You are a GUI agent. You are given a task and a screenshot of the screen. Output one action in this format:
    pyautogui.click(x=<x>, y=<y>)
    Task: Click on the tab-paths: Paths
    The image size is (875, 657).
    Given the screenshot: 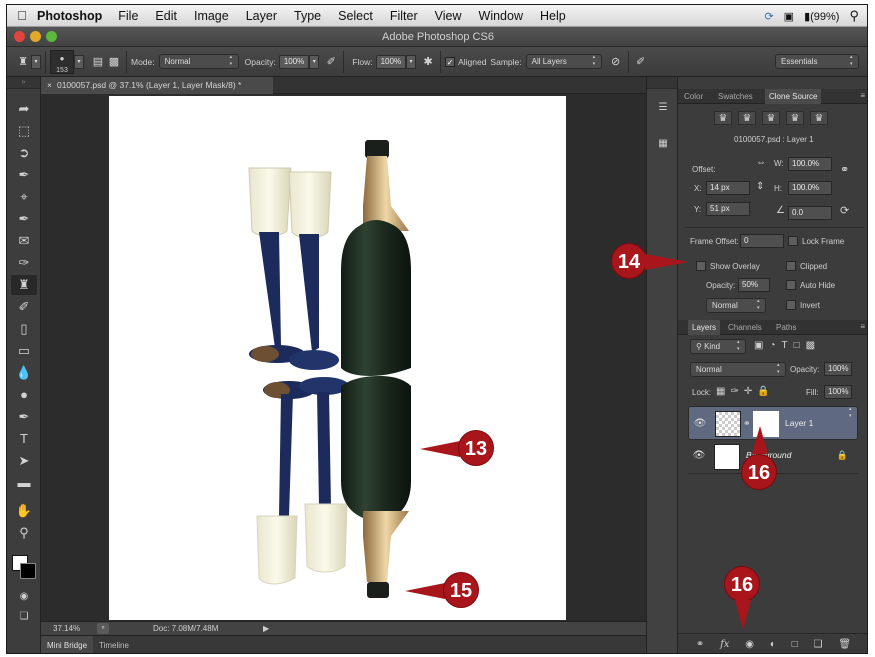 What is the action you would take?
    pyautogui.click(x=786, y=327)
    